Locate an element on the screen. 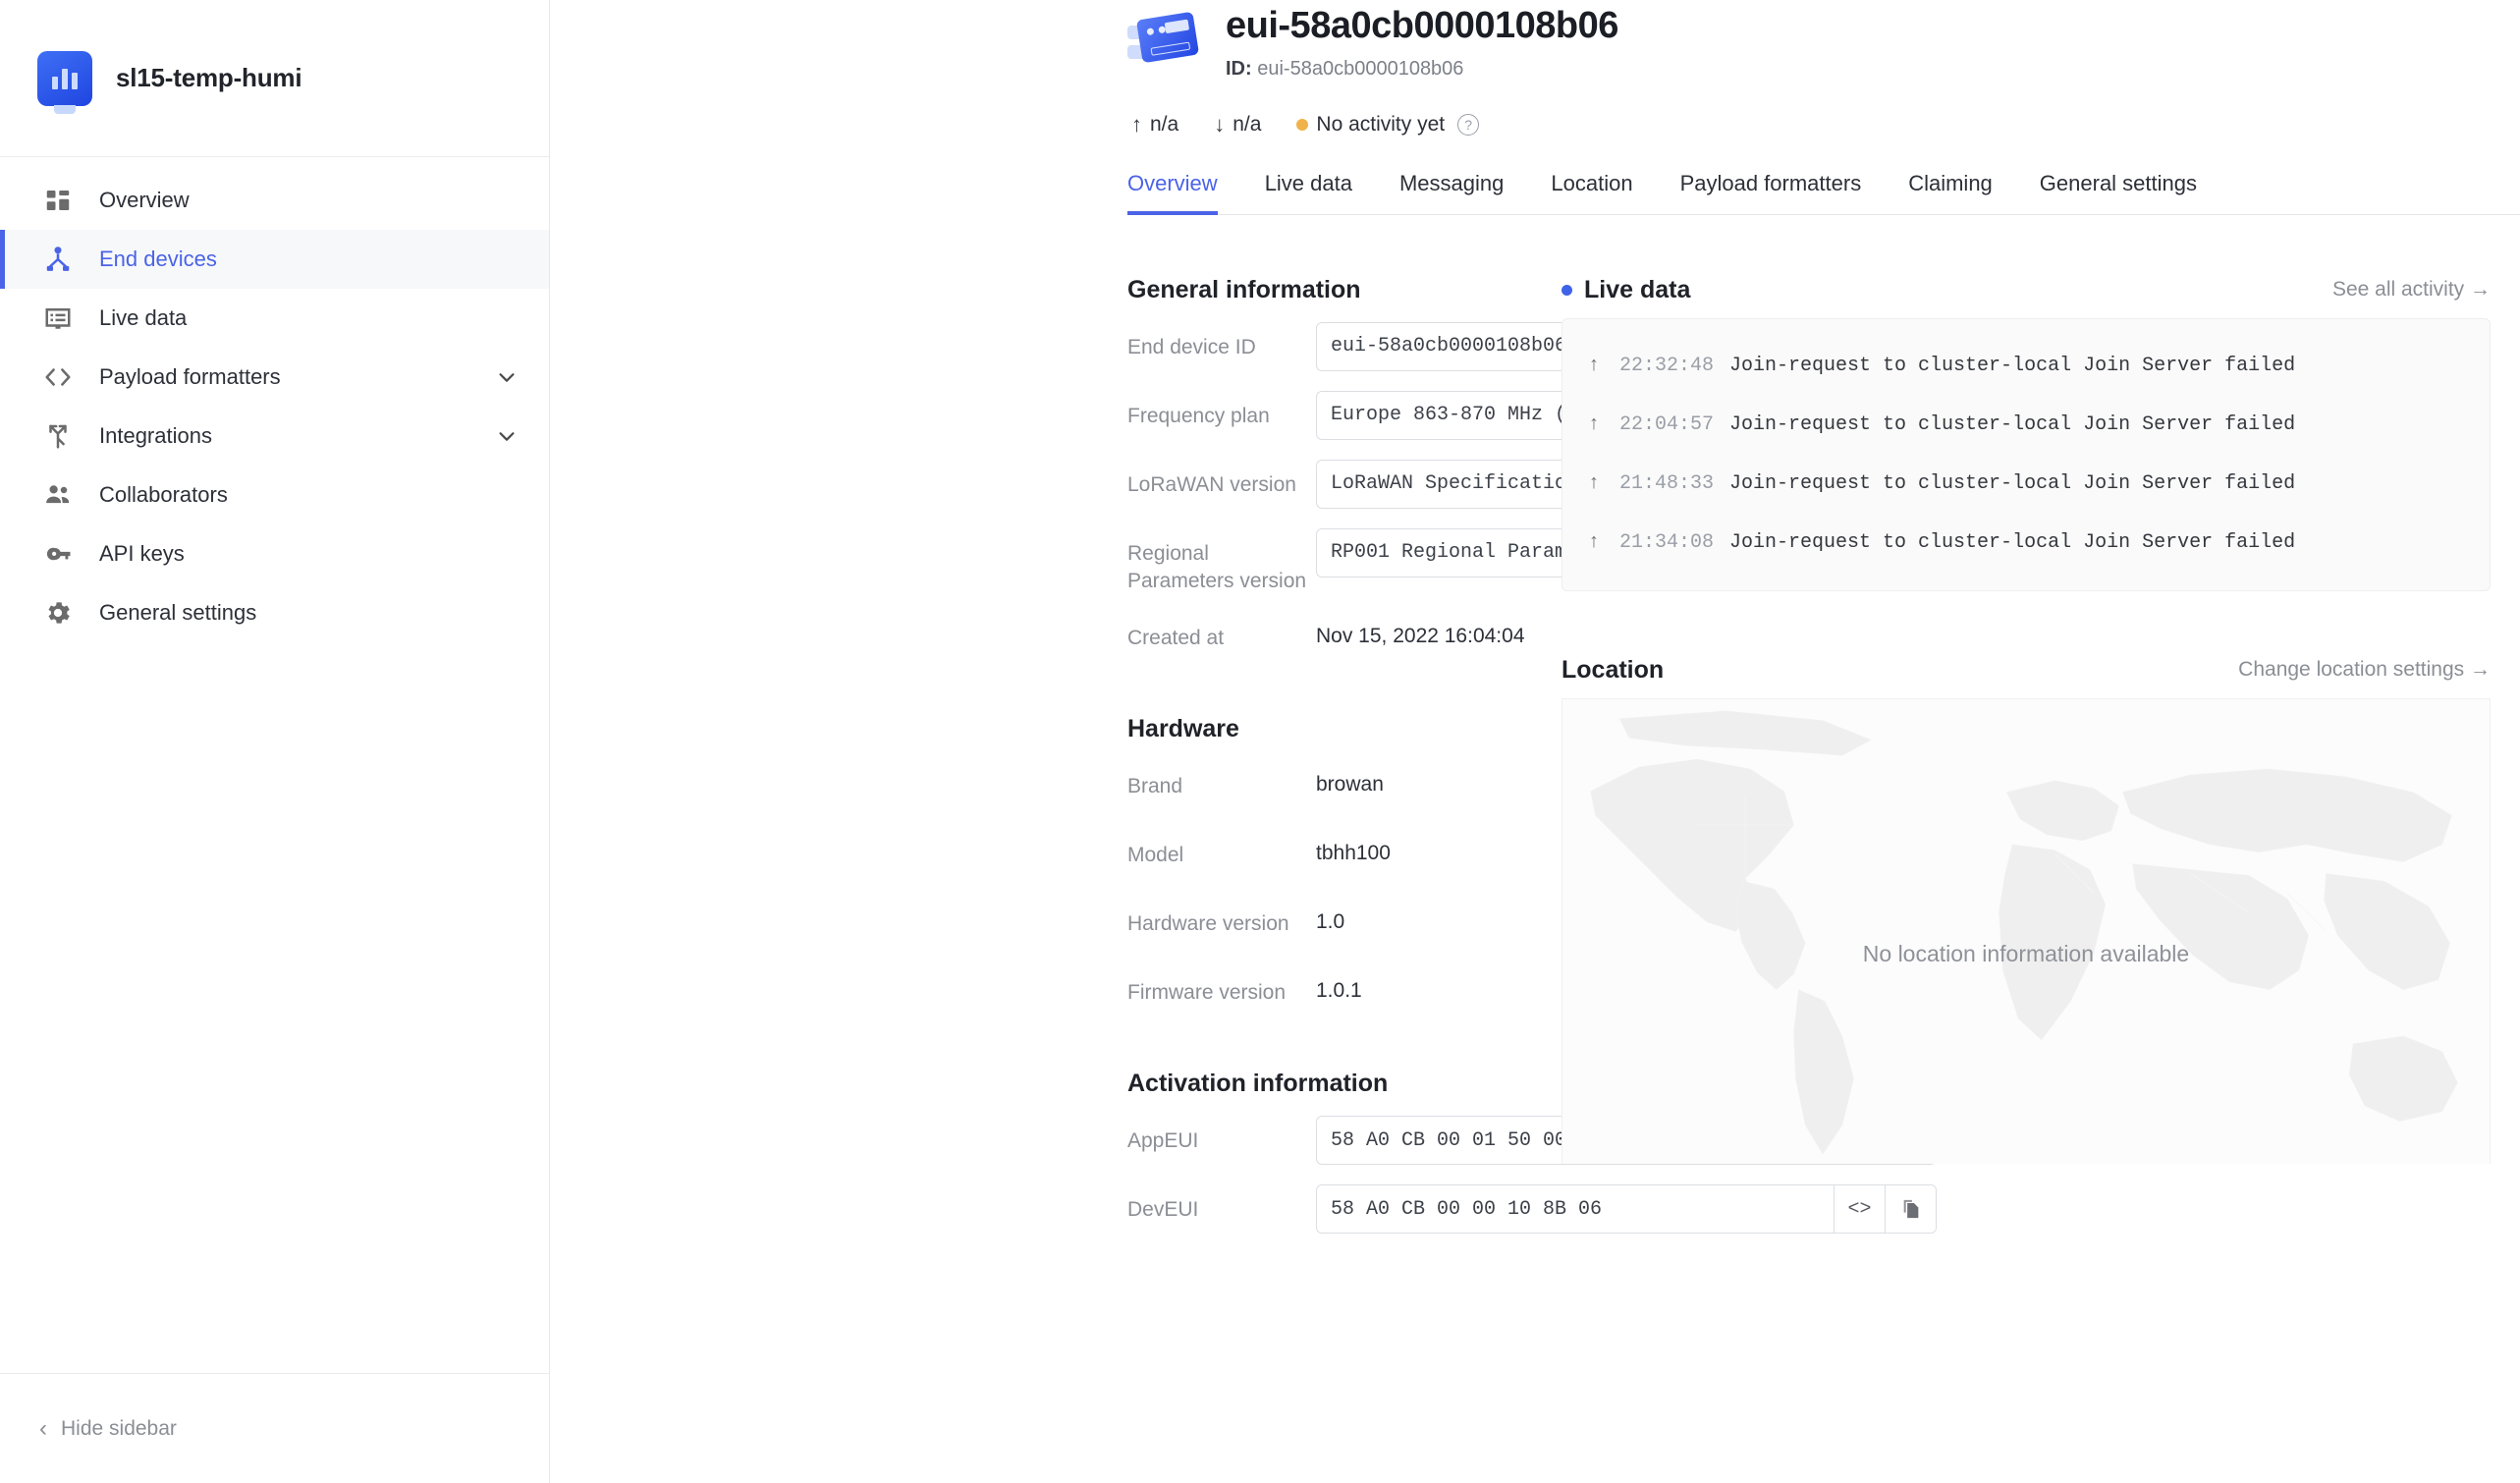 The image size is (2520, 1483). sidebar-item-end-devices: End devices is located at coordinates (274, 259).